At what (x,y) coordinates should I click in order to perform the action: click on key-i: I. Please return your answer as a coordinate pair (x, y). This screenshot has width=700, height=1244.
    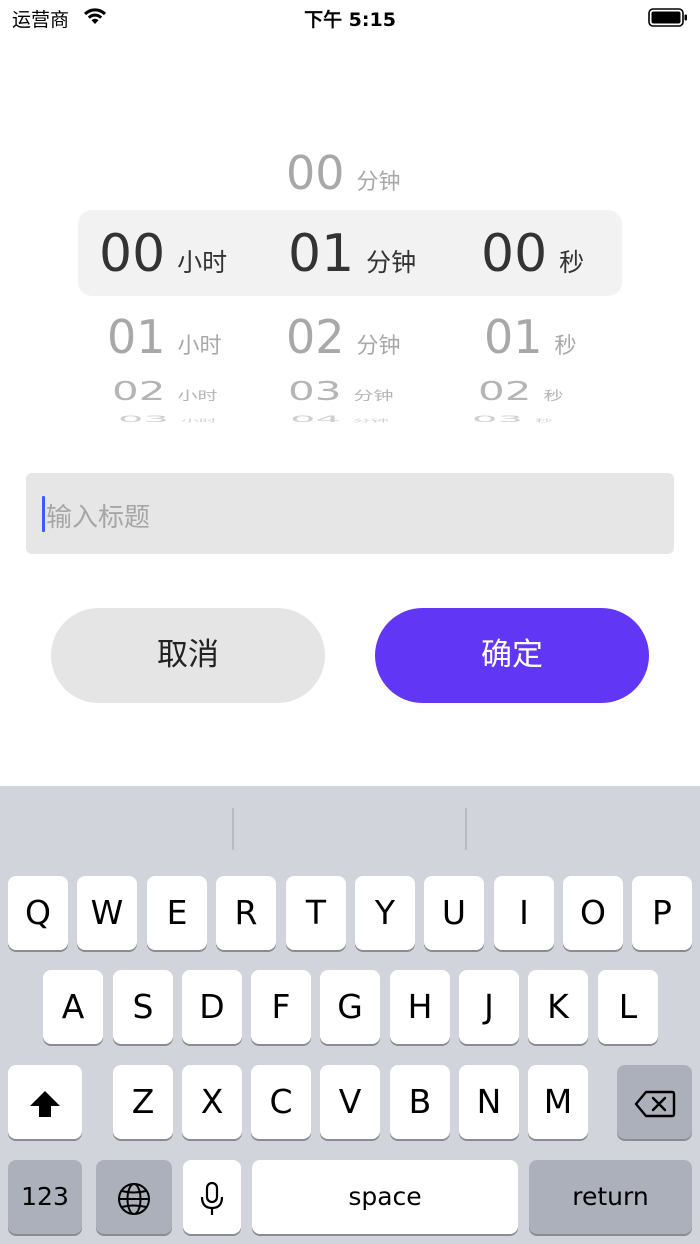
    Looking at the image, I should click on (524, 913).